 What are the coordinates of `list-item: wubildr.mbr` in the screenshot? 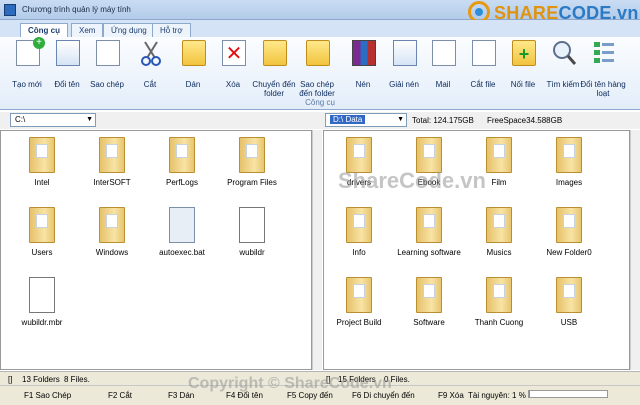 It's located at (42, 305).